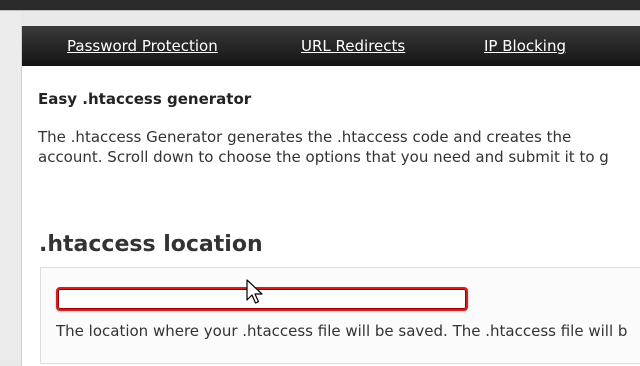 The width and height of the screenshot is (640, 366). What do you see at coordinates (353, 46) in the screenshot?
I see `nav-link-url-redirects: URL Redirects` at bounding box center [353, 46].